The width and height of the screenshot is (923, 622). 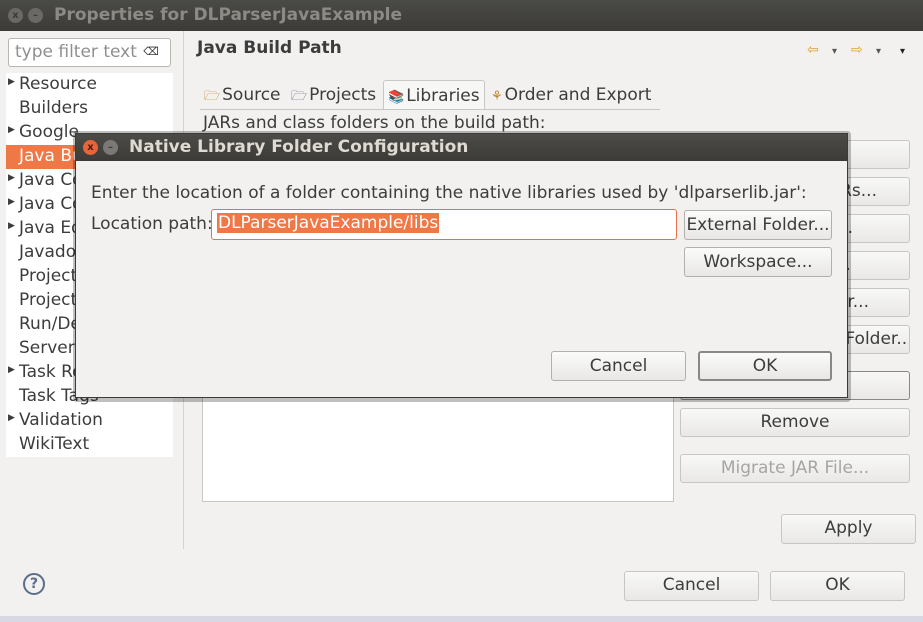 I want to click on tab-projects: 🗁 Projects, so click(x=333, y=95).